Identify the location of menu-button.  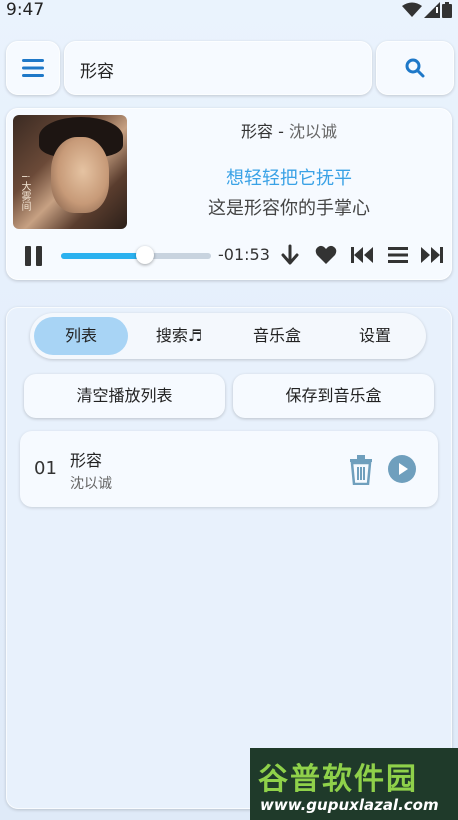
(33, 68).